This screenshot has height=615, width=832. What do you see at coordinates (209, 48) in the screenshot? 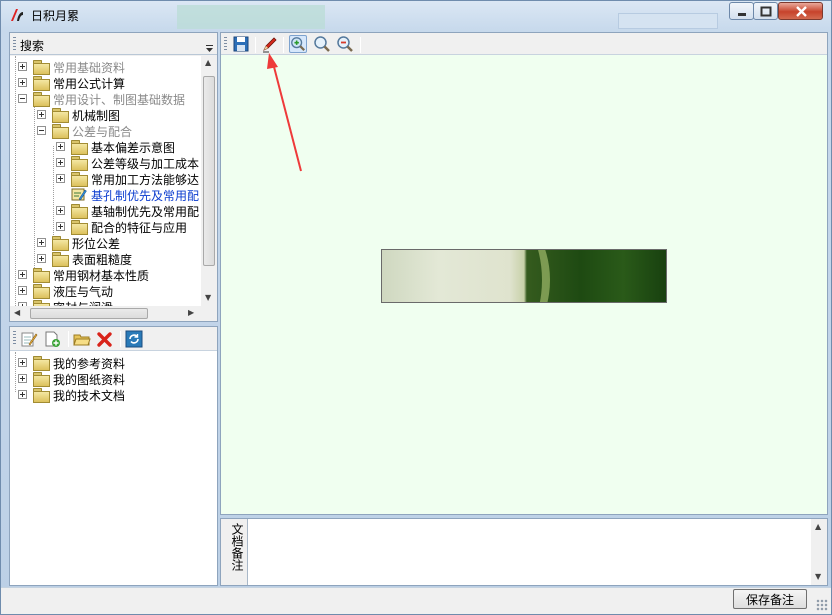
I see `dropdown-arrow-icon` at bounding box center [209, 48].